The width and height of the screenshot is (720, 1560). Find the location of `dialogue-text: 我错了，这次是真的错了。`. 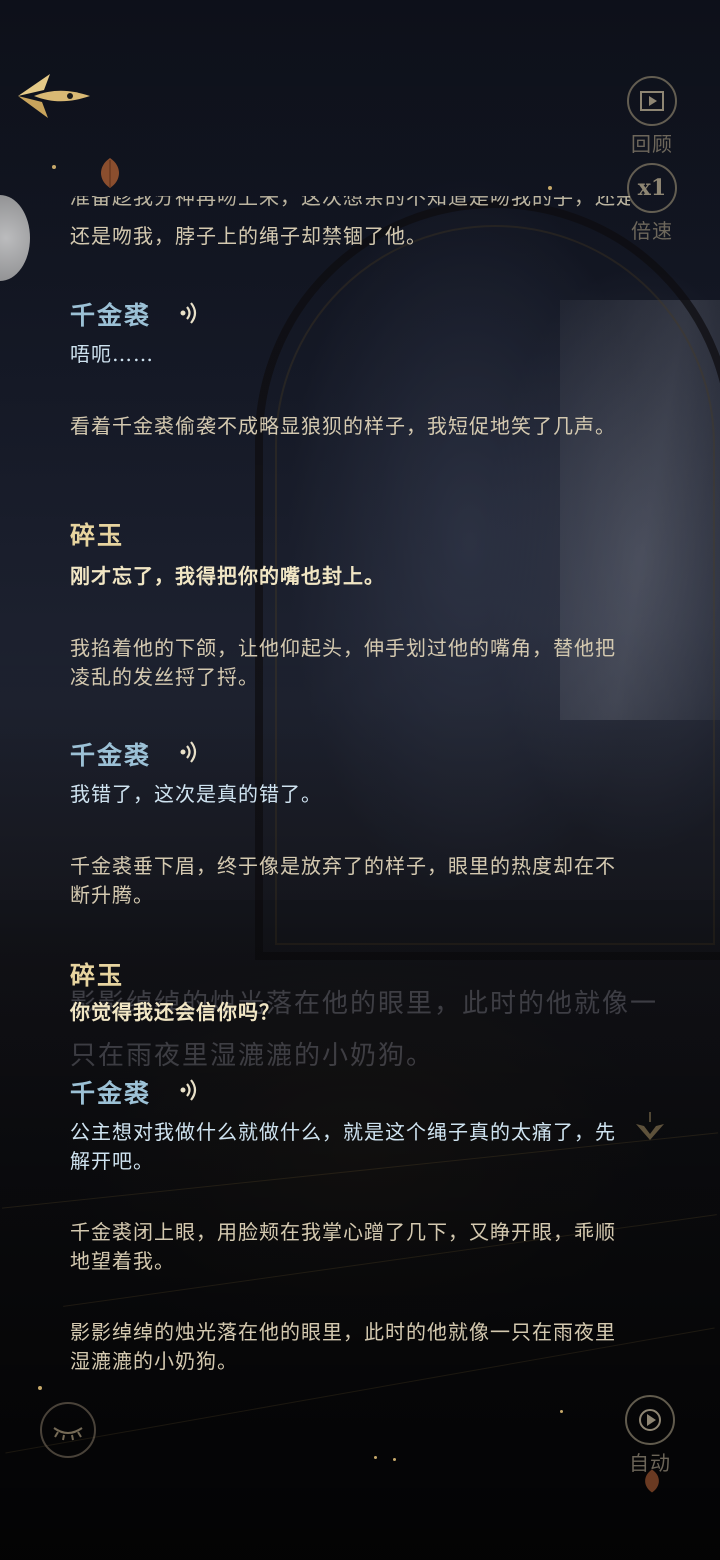

dialogue-text: 我错了，这次是真的错了。 is located at coordinates (196, 794).